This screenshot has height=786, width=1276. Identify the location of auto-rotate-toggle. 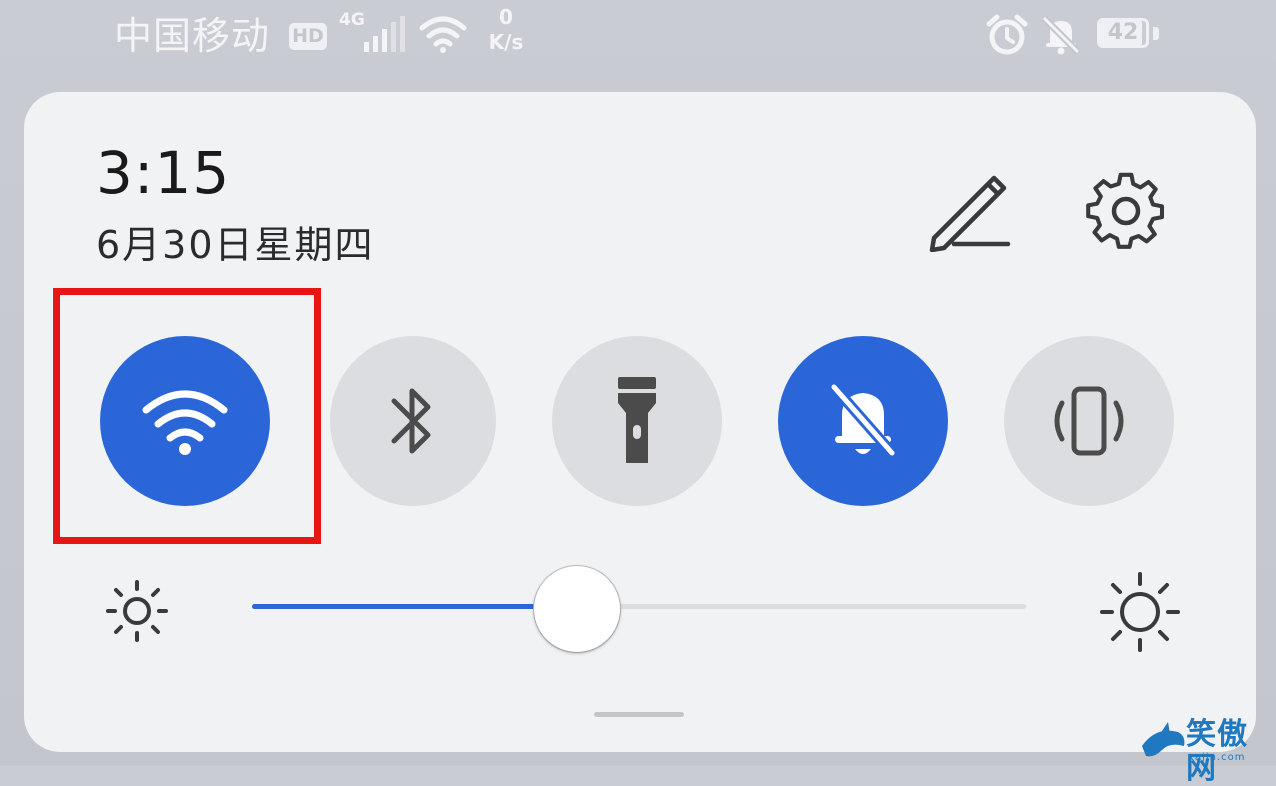
(1089, 421).